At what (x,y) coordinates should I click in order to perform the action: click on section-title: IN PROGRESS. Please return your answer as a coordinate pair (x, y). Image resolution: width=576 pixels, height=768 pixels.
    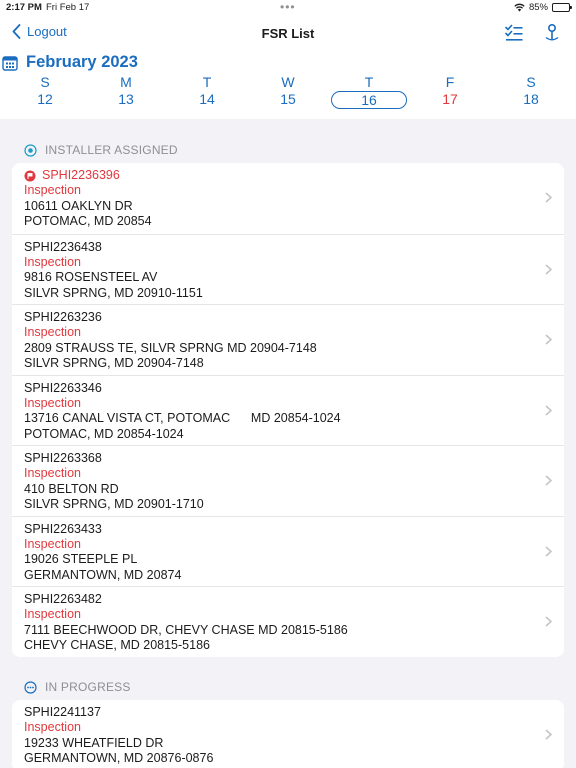
    Looking at the image, I should click on (88, 687).